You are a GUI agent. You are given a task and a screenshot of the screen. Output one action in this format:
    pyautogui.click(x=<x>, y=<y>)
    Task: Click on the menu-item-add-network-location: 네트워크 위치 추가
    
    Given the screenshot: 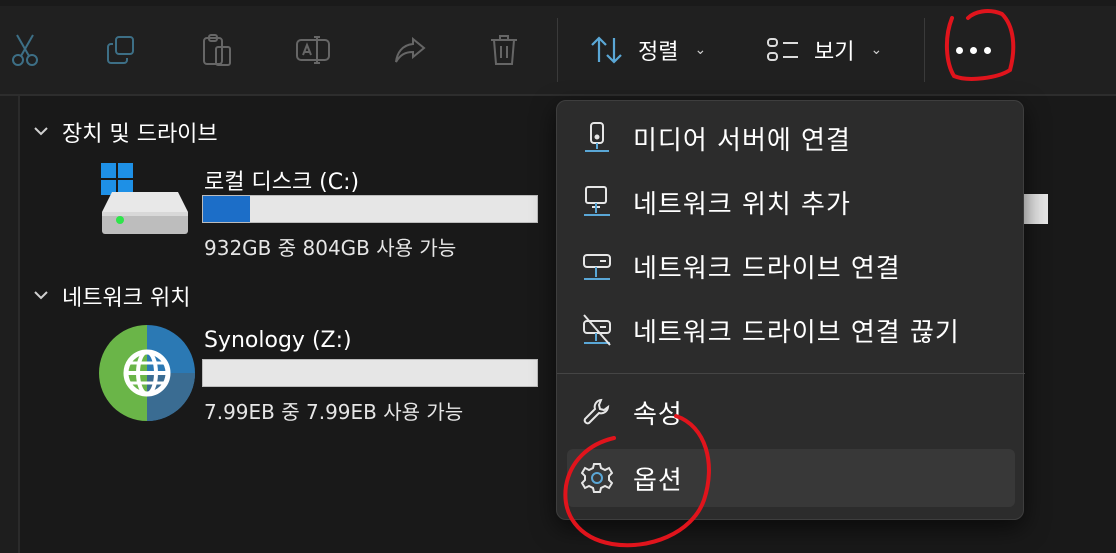 What is the action you would take?
    pyautogui.click(x=791, y=202)
    